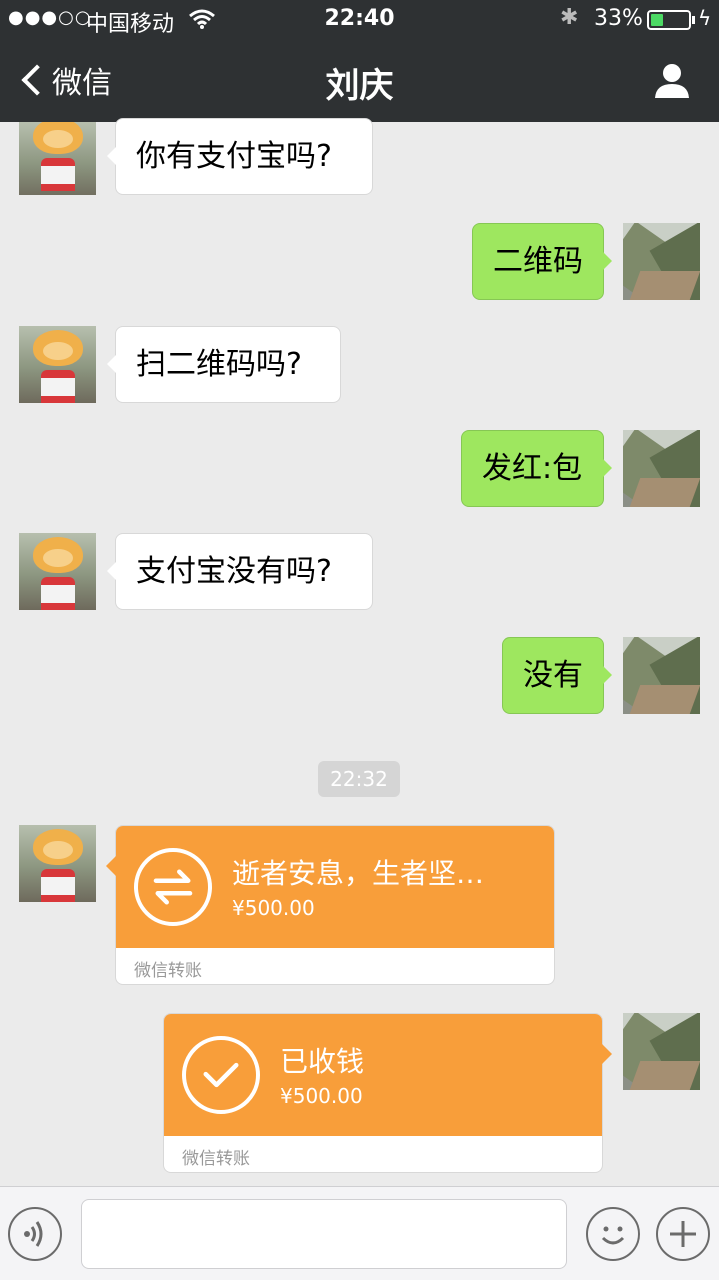 The height and width of the screenshot is (1280, 719). What do you see at coordinates (538, 261) in the screenshot?
I see `message-text: 二维码` at bounding box center [538, 261].